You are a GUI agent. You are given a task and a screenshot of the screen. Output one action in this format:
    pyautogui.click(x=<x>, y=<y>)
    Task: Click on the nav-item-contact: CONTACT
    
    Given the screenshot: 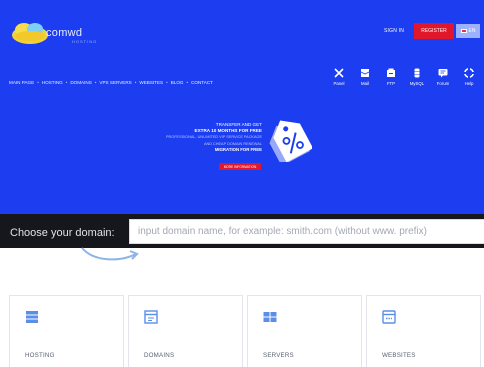 What is the action you would take?
    pyautogui.click(x=202, y=82)
    